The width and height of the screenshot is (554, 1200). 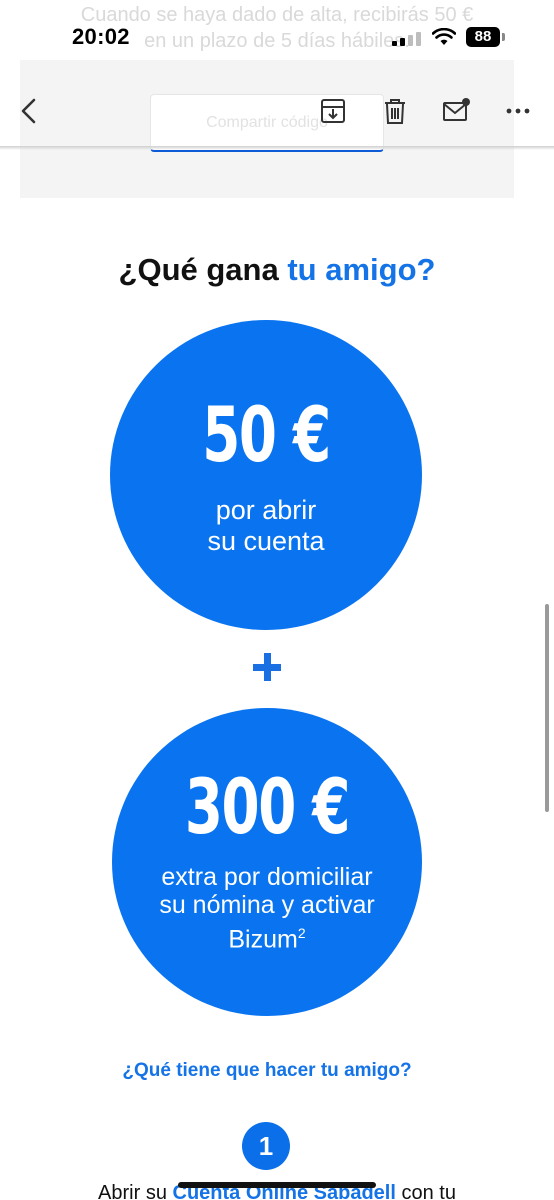 What do you see at coordinates (277, 1185) in the screenshot?
I see `home-indicator` at bounding box center [277, 1185].